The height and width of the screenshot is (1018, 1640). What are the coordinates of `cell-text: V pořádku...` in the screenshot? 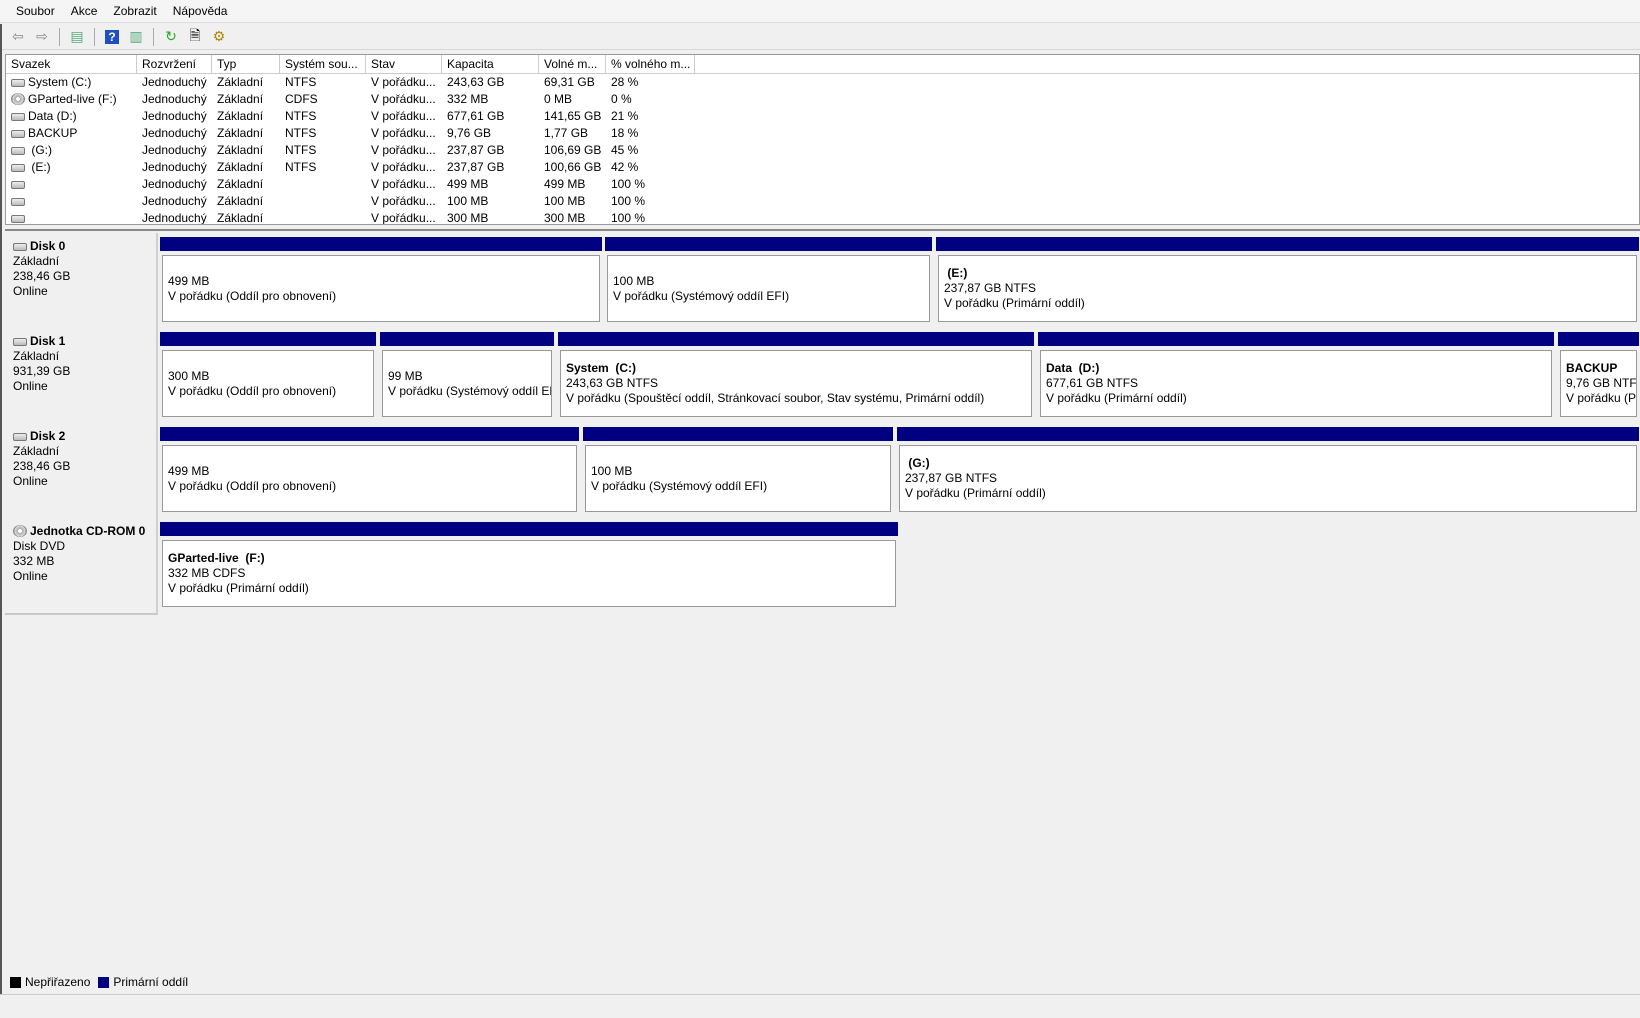 It's located at (403, 201).